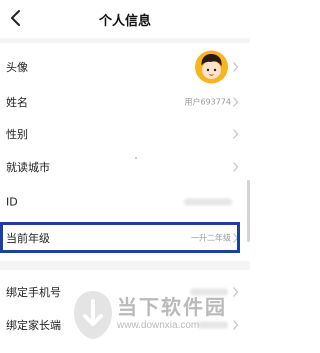 The width and height of the screenshot is (320, 353). What do you see at coordinates (125, 167) in the screenshot?
I see `row-city: 就读城市` at bounding box center [125, 167].